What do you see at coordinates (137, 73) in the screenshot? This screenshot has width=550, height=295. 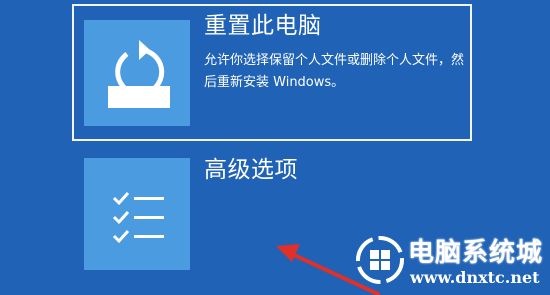 I see `reset-pc-icon` at bounding box center [137, 73].